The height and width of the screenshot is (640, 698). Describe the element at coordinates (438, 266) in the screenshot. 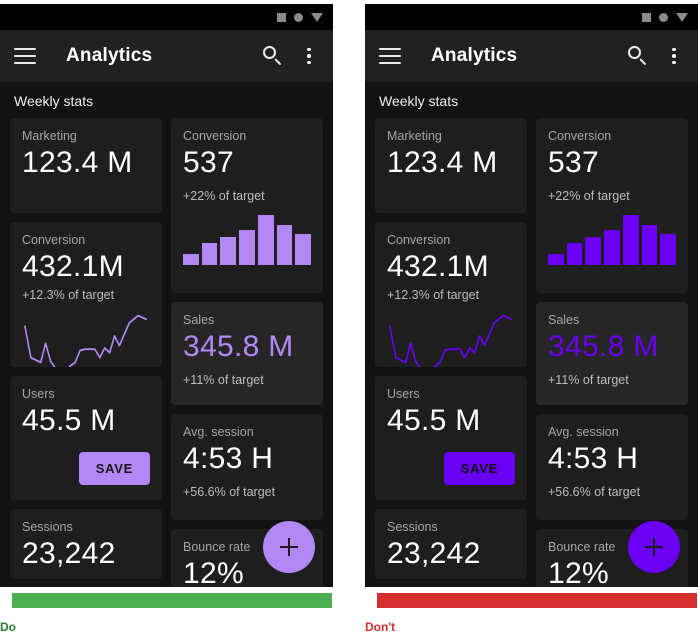

I see `card-value: 432.1M` at that location.